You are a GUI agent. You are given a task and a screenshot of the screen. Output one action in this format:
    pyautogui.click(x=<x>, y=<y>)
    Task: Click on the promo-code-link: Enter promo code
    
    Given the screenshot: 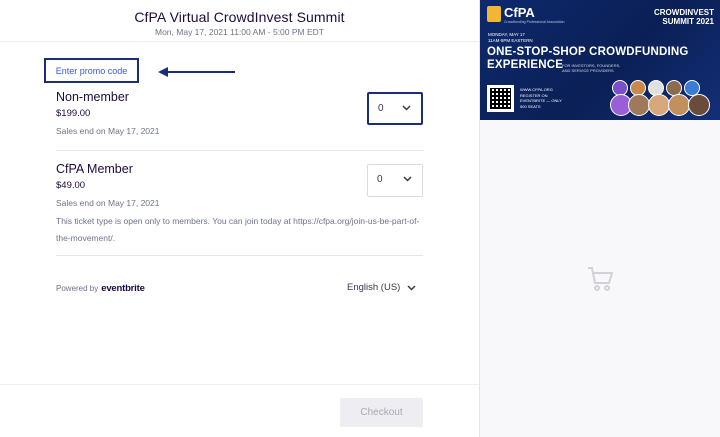 What is the action you would take?
    pyautogui.click(x=91, y=70)
    